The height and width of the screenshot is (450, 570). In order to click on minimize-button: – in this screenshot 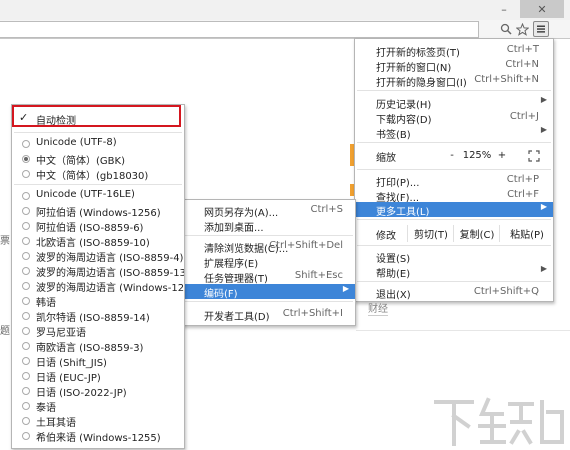, I will do `click(504, 9)`.